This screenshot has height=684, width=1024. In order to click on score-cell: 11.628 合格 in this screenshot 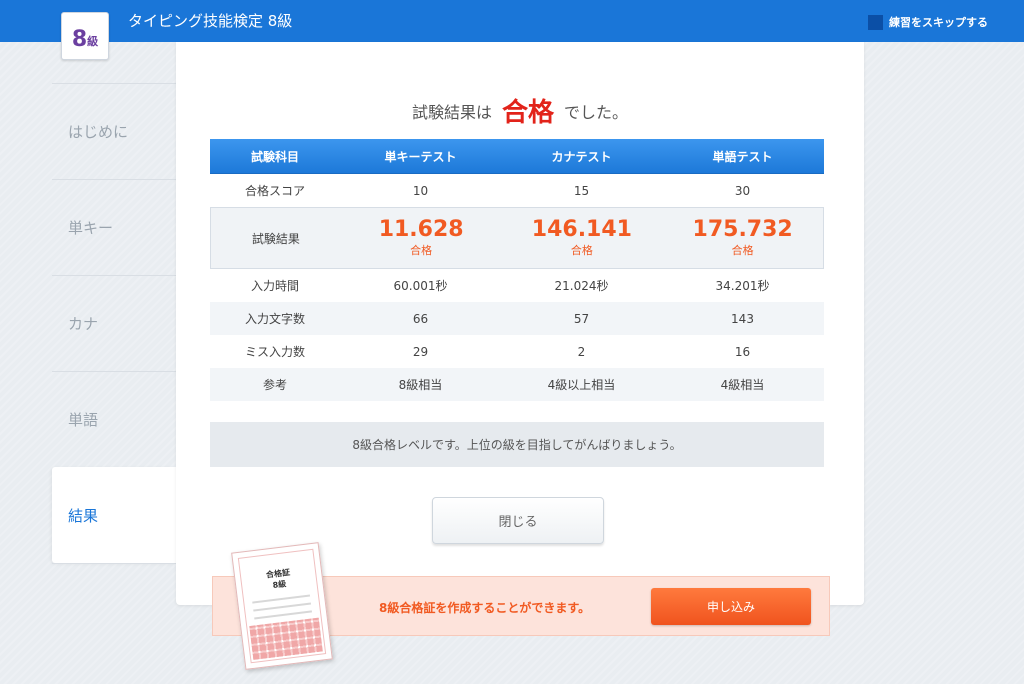, I will do `click(421, 238)`.